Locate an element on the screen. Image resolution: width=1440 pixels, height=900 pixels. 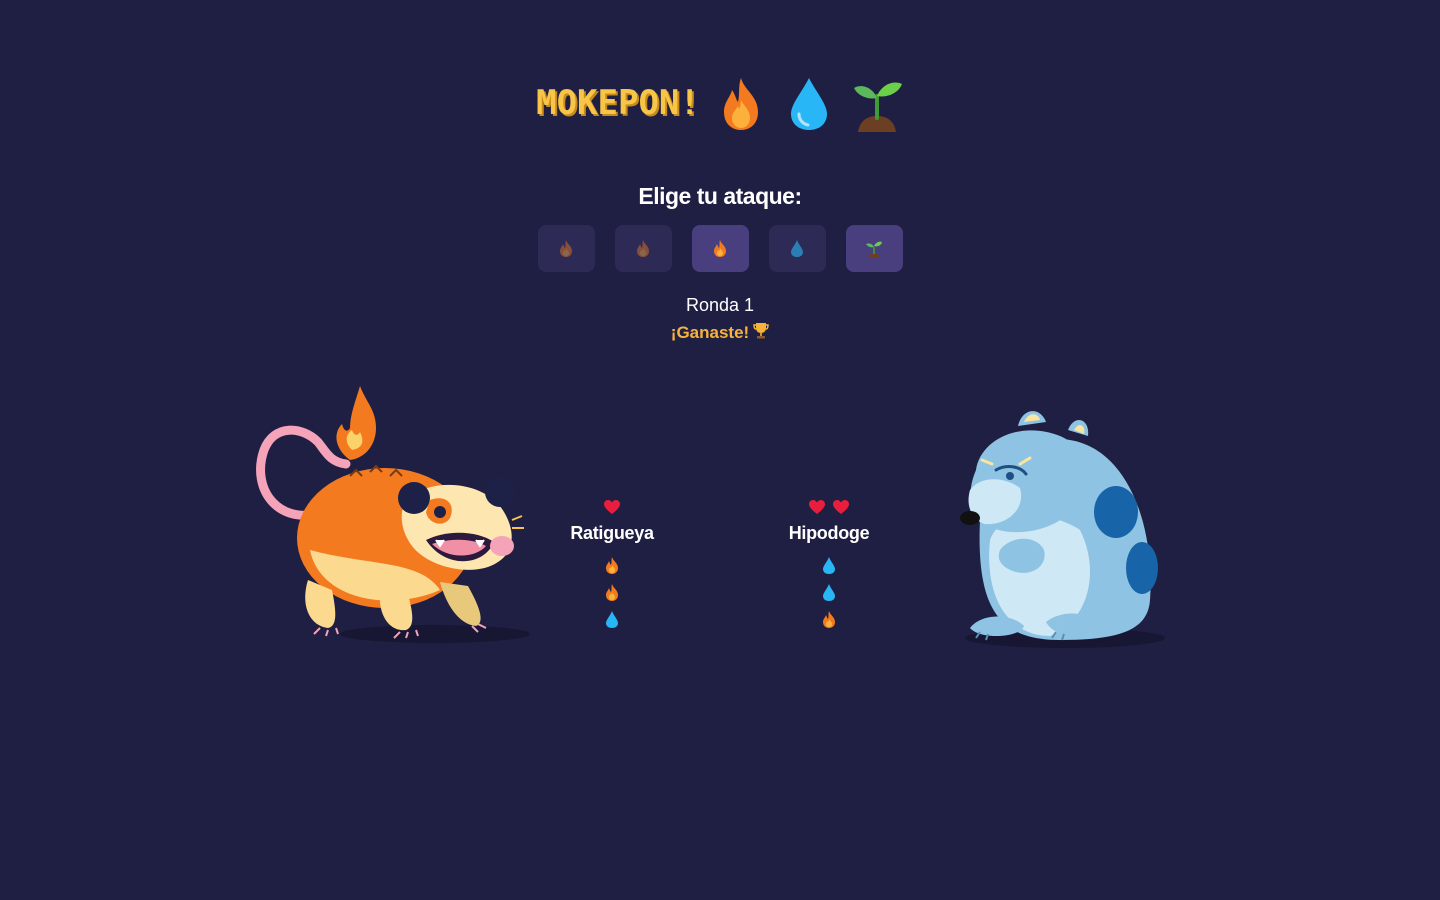
enemy-attack-history is located at coordinates (829, 592).